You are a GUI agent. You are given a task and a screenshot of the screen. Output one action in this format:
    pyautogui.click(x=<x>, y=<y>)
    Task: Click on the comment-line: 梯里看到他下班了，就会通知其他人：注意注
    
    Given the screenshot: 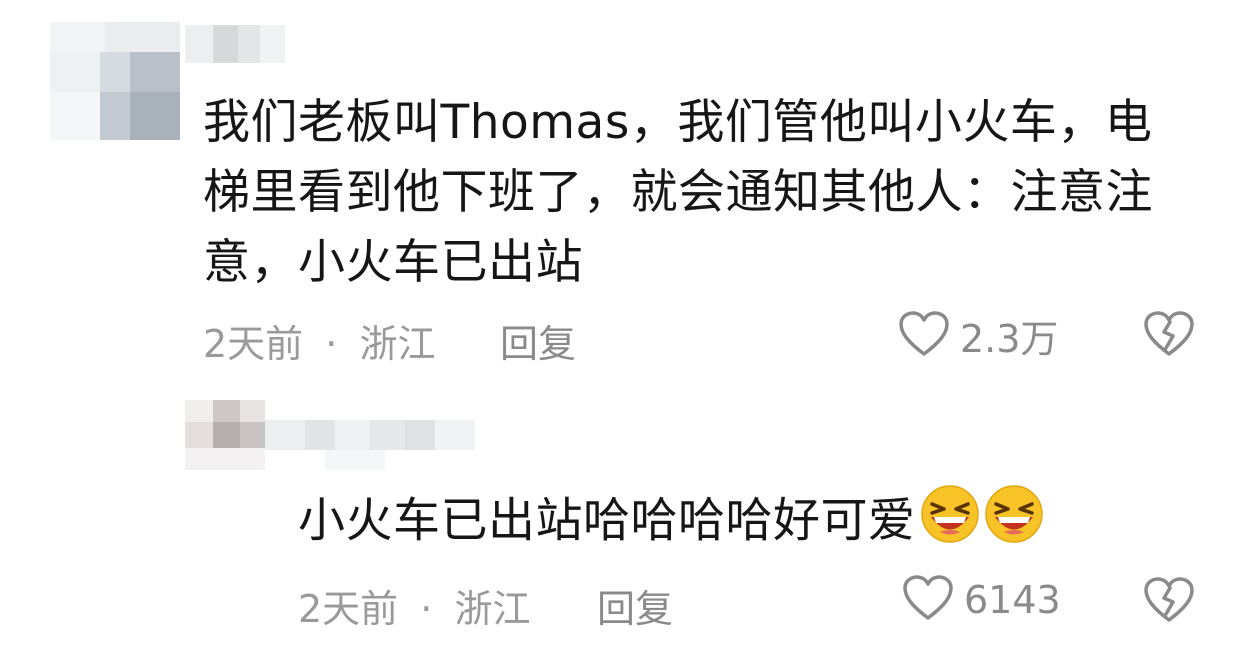 What is the action you would take?
    pyautogui.click(x=678, y=192)
    